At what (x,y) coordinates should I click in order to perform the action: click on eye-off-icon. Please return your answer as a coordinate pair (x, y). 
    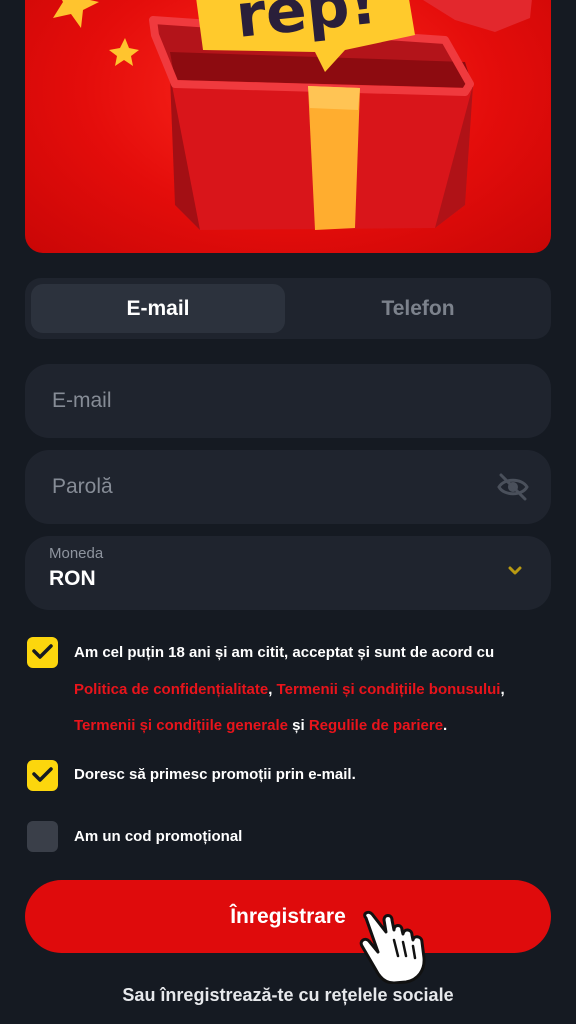
    Looking at the image, I should click on (513, 487).